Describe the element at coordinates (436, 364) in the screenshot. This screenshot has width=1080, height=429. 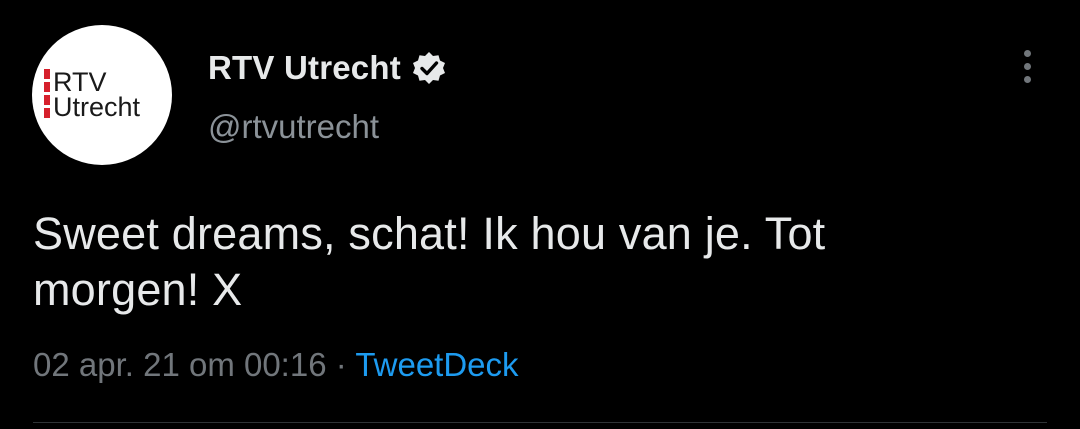
I see `tweet-source-link: TweetDeck` at that location.